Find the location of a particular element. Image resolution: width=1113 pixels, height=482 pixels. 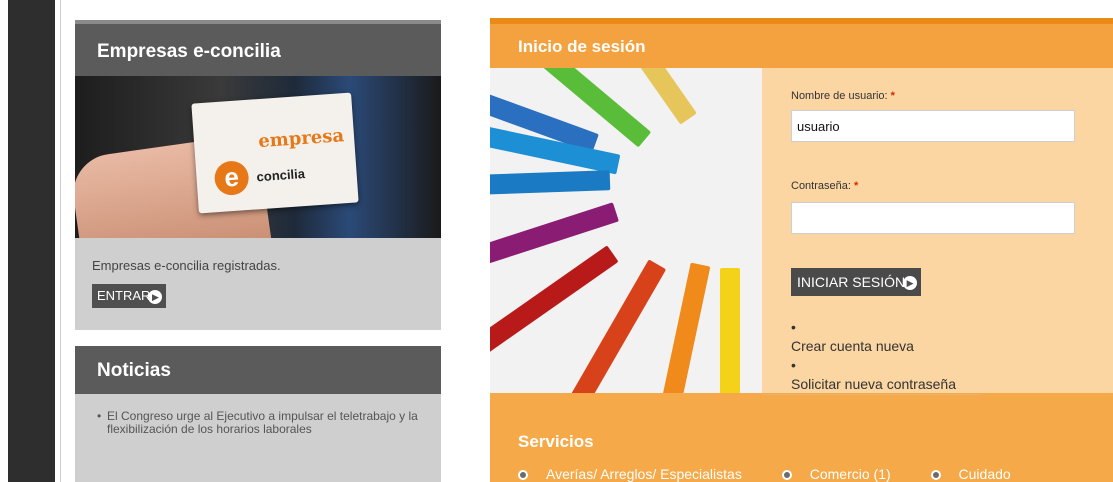

card-brand-word: empresa is located at coordinates (301, 139).